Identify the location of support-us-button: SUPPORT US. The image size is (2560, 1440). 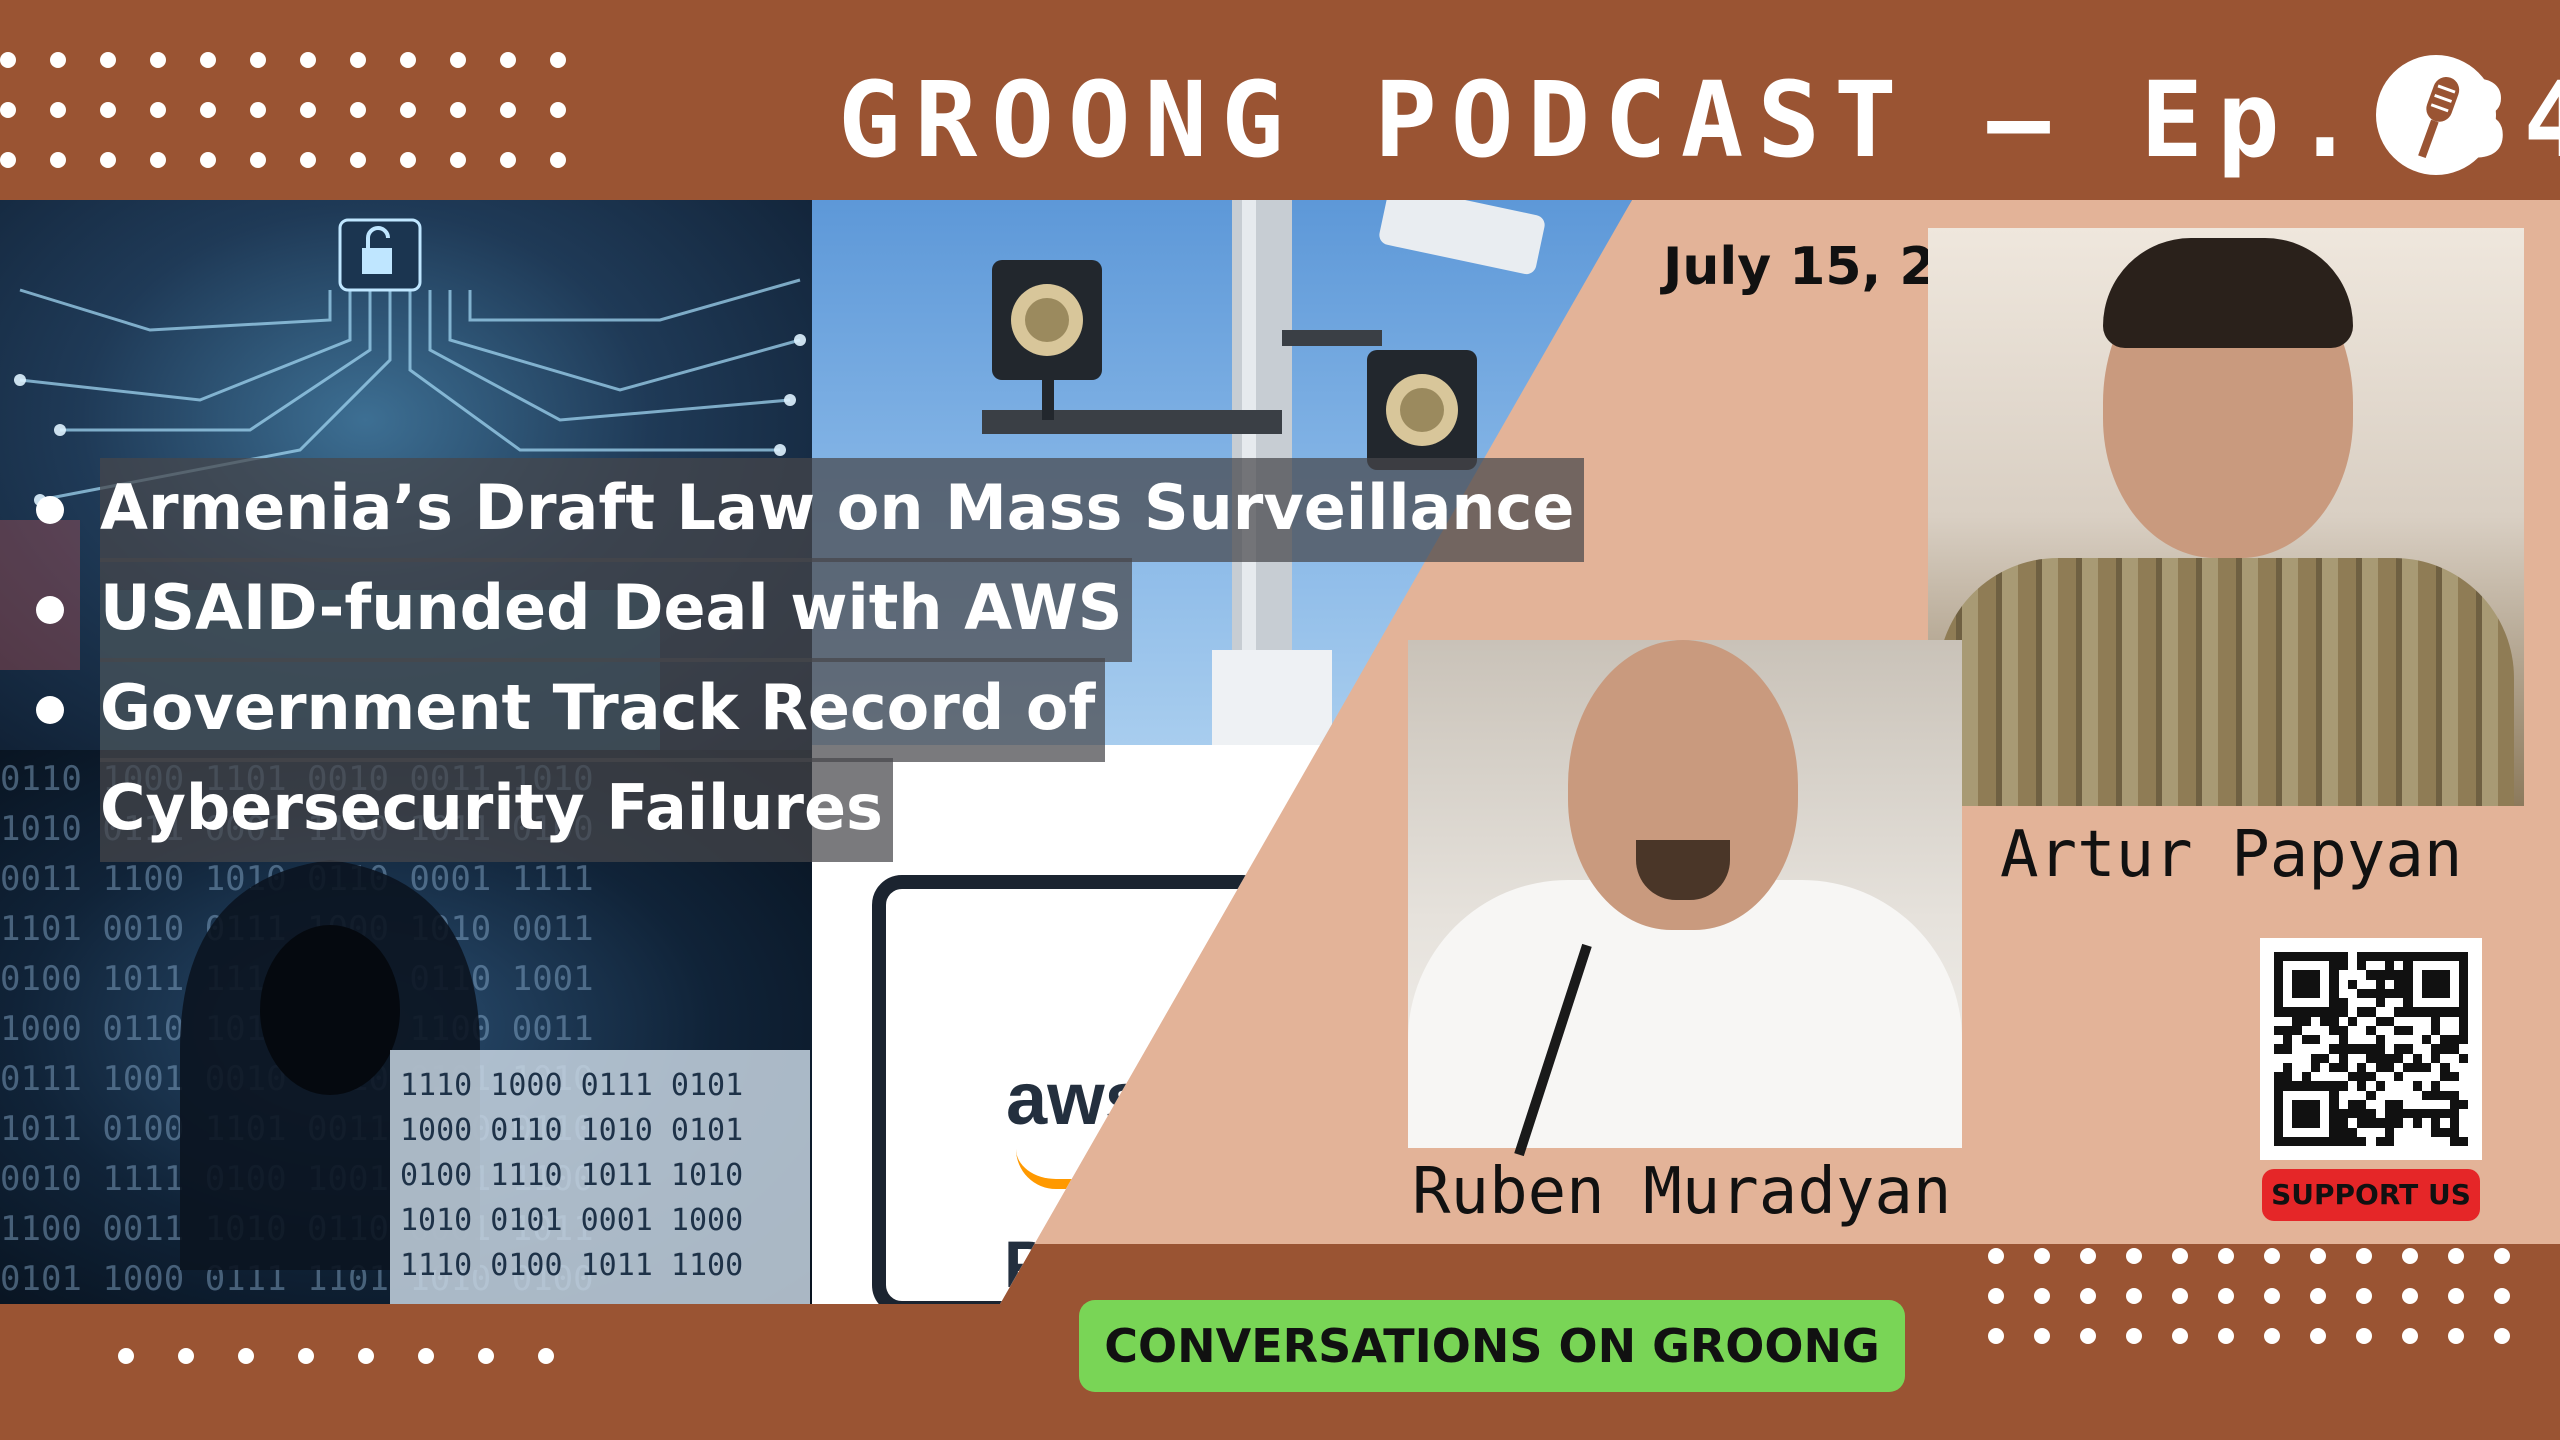
(2371, 1195).